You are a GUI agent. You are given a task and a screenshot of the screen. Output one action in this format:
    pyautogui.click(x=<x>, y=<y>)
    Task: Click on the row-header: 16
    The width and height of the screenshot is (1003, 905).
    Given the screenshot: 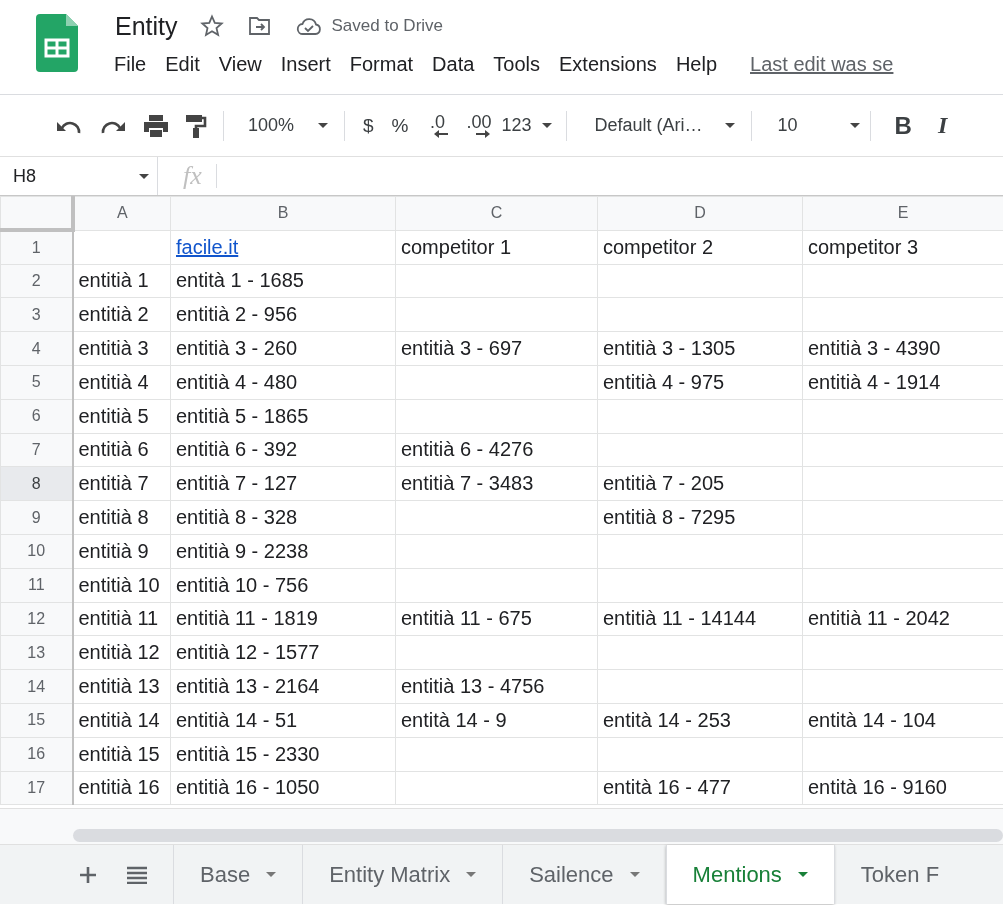 What is the action you would take?
    pyautogui.click(x=36, y=754)
    